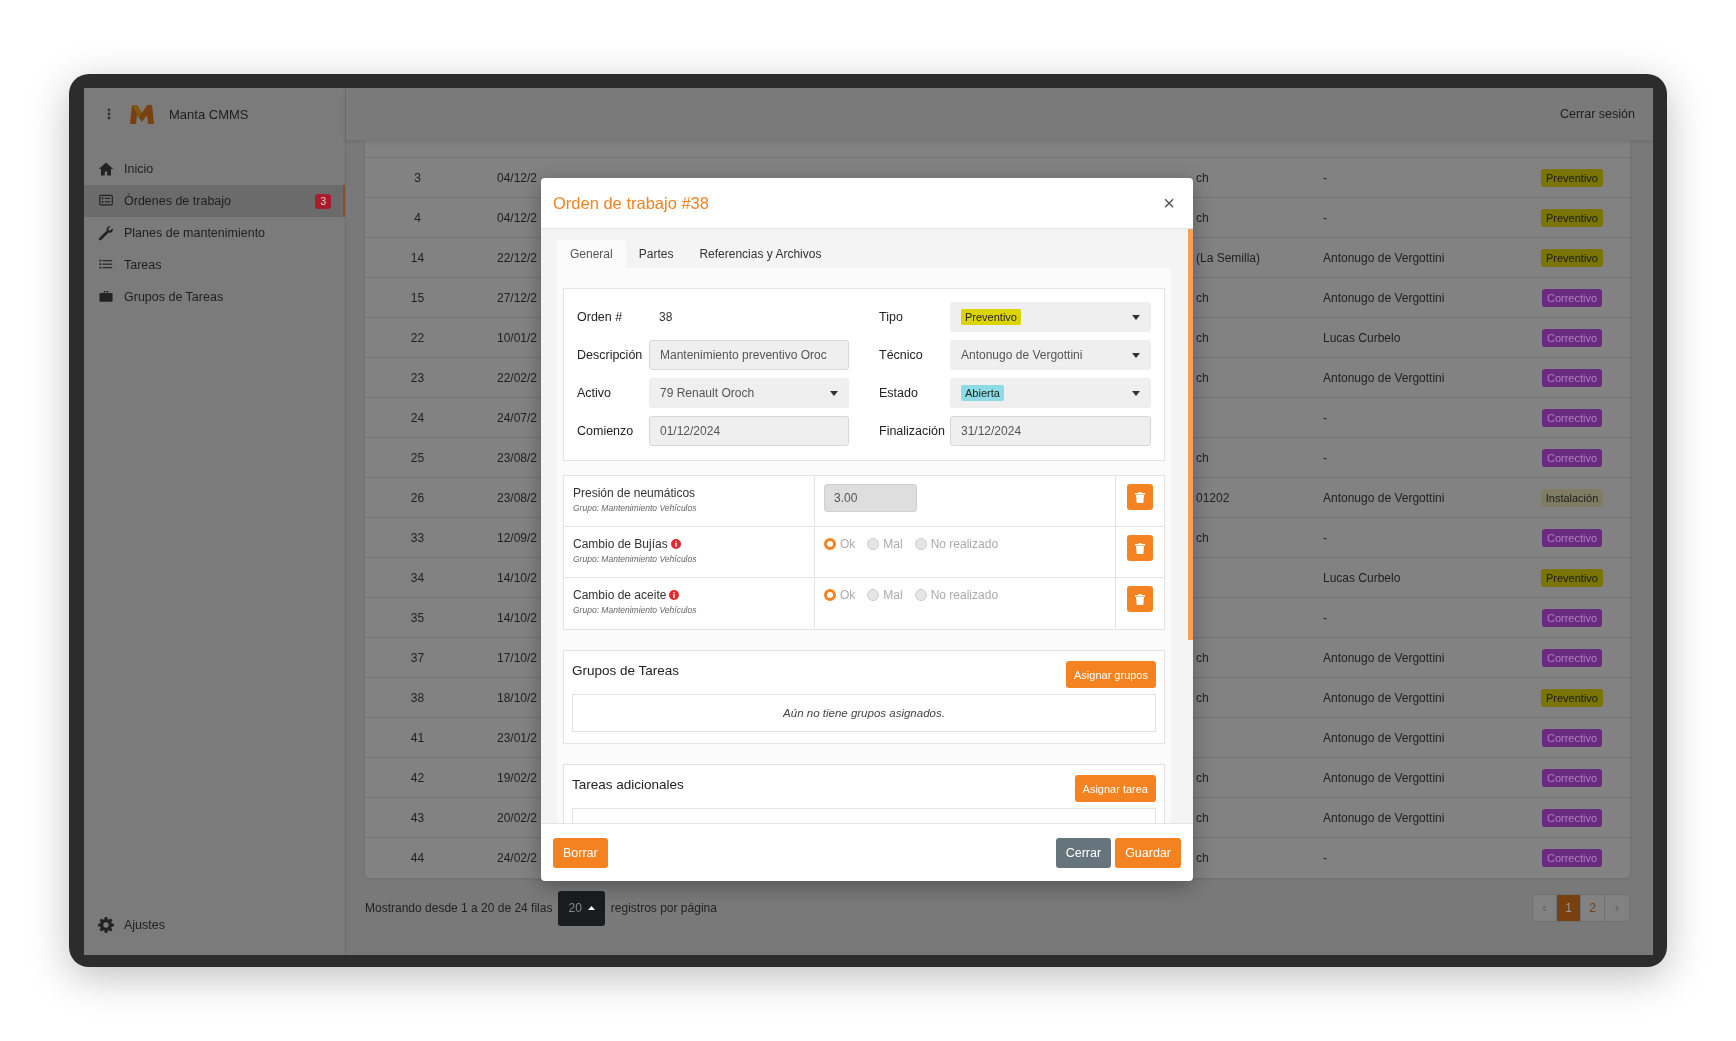  Describe the element at coordinates (214, 169) in the screenshot. I see `sidebar-item: Inicio` at that location.